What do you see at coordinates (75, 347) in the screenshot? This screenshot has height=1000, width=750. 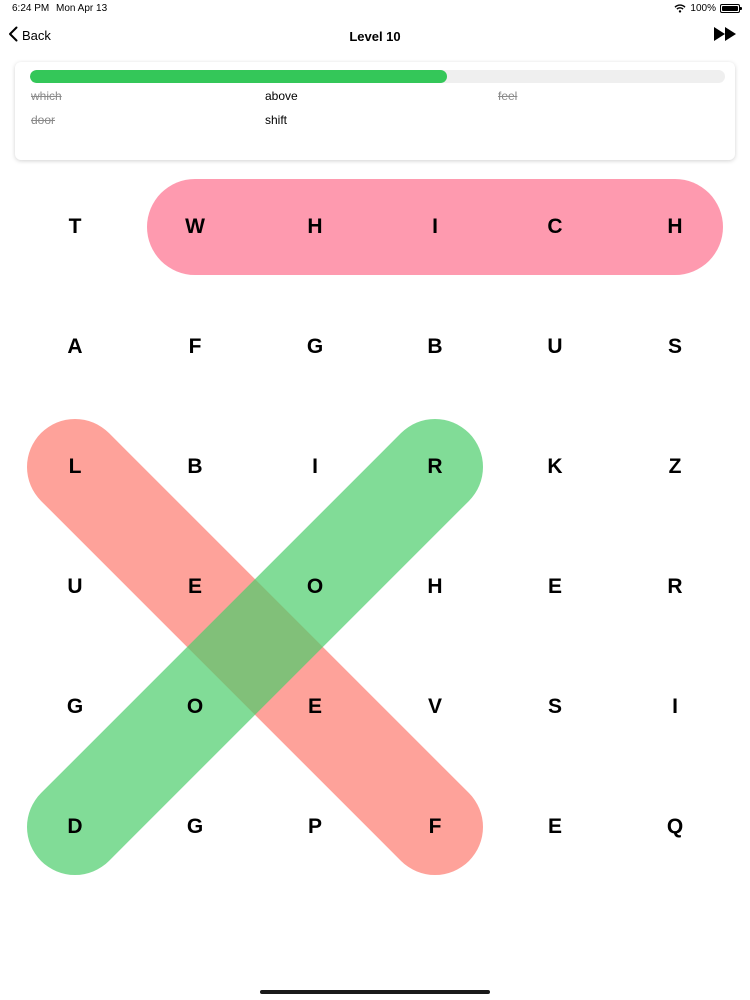 I see `letter-cell: A` at bounding box center [75, 347].